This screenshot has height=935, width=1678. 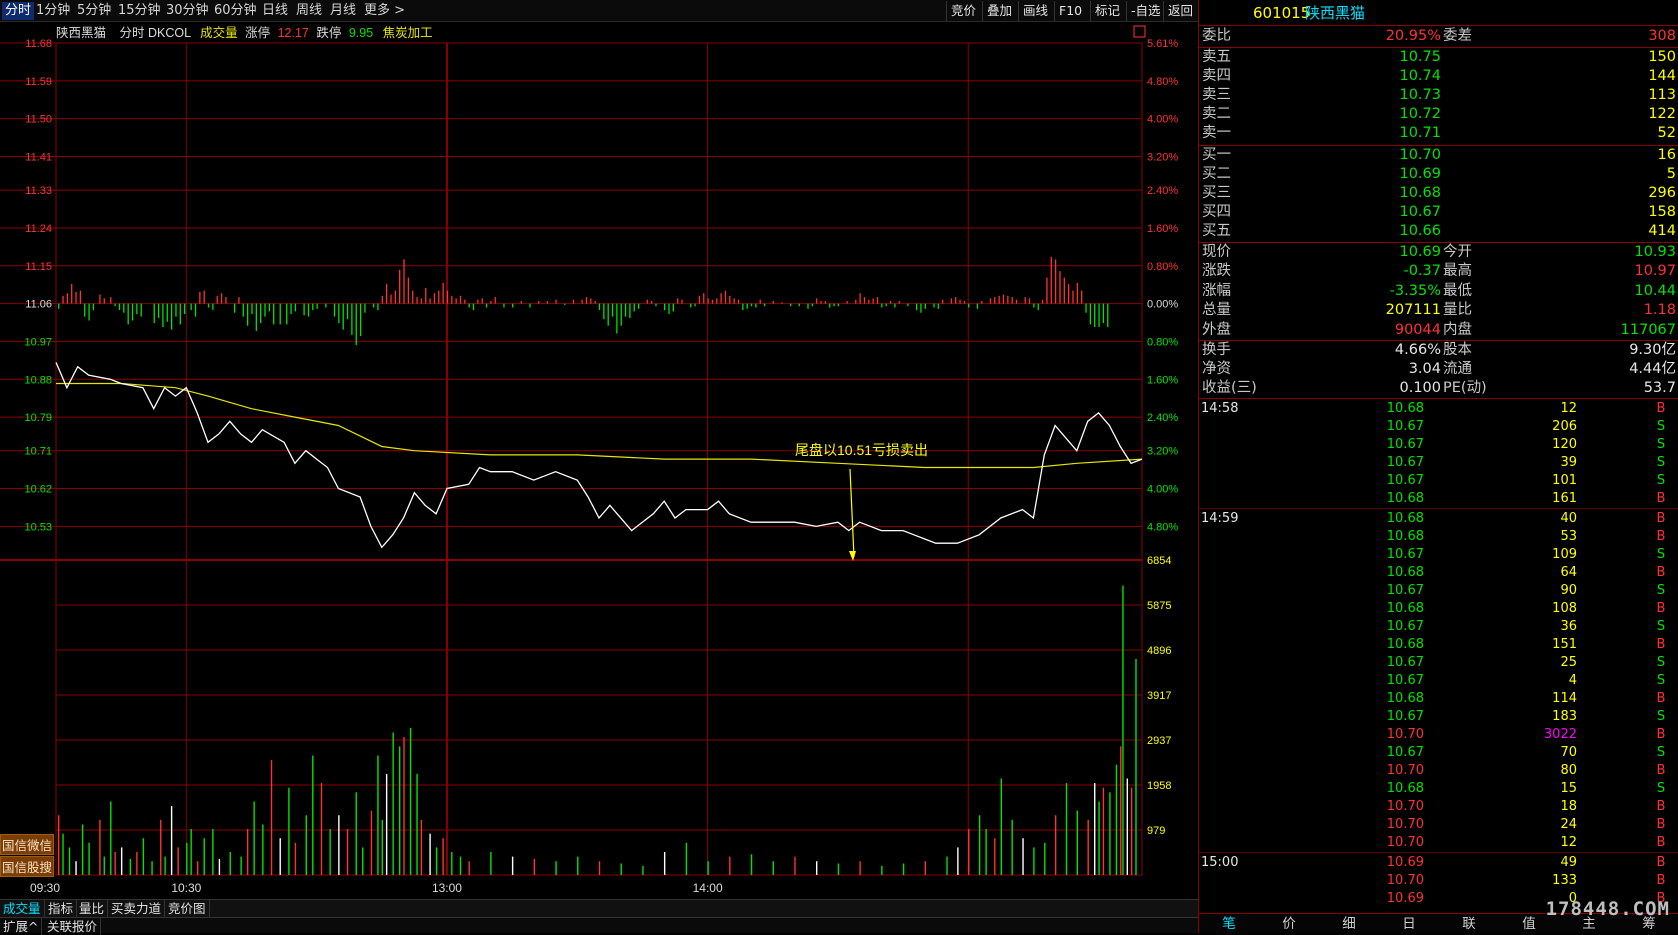 What do you see at coordinates (1289, 924) in the screenshot?
I see `panel-tab-1: 价` at bounding box center [1289, 924].